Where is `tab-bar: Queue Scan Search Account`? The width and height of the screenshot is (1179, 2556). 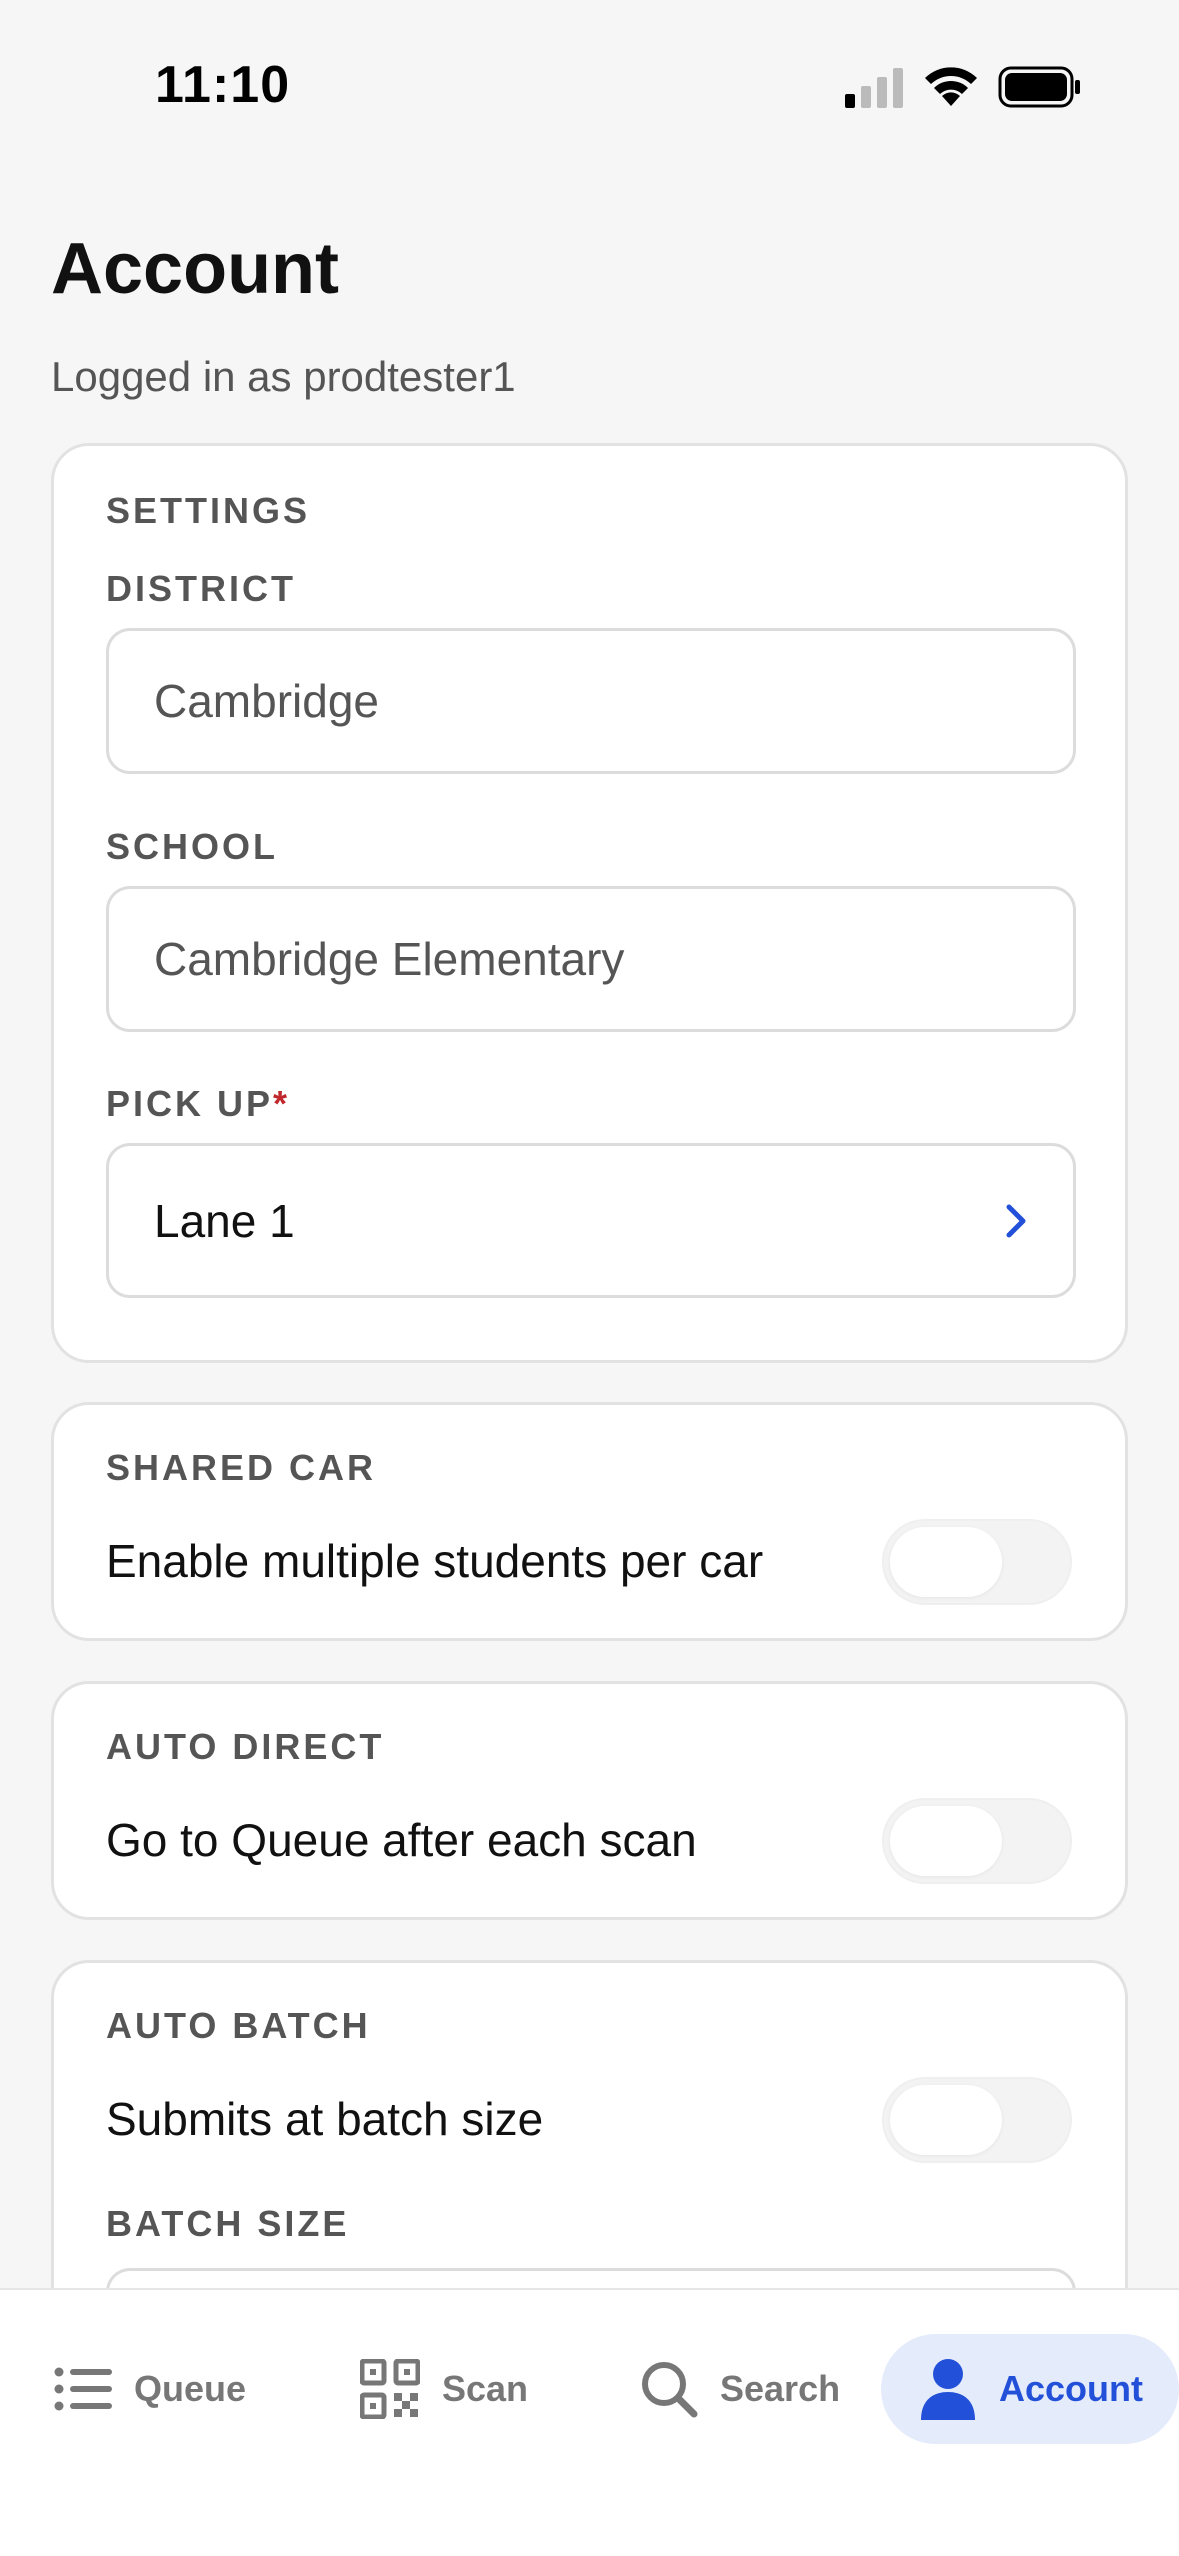 tab-bar: Queue Scan Search Account is located at coordinates (589, 2422).